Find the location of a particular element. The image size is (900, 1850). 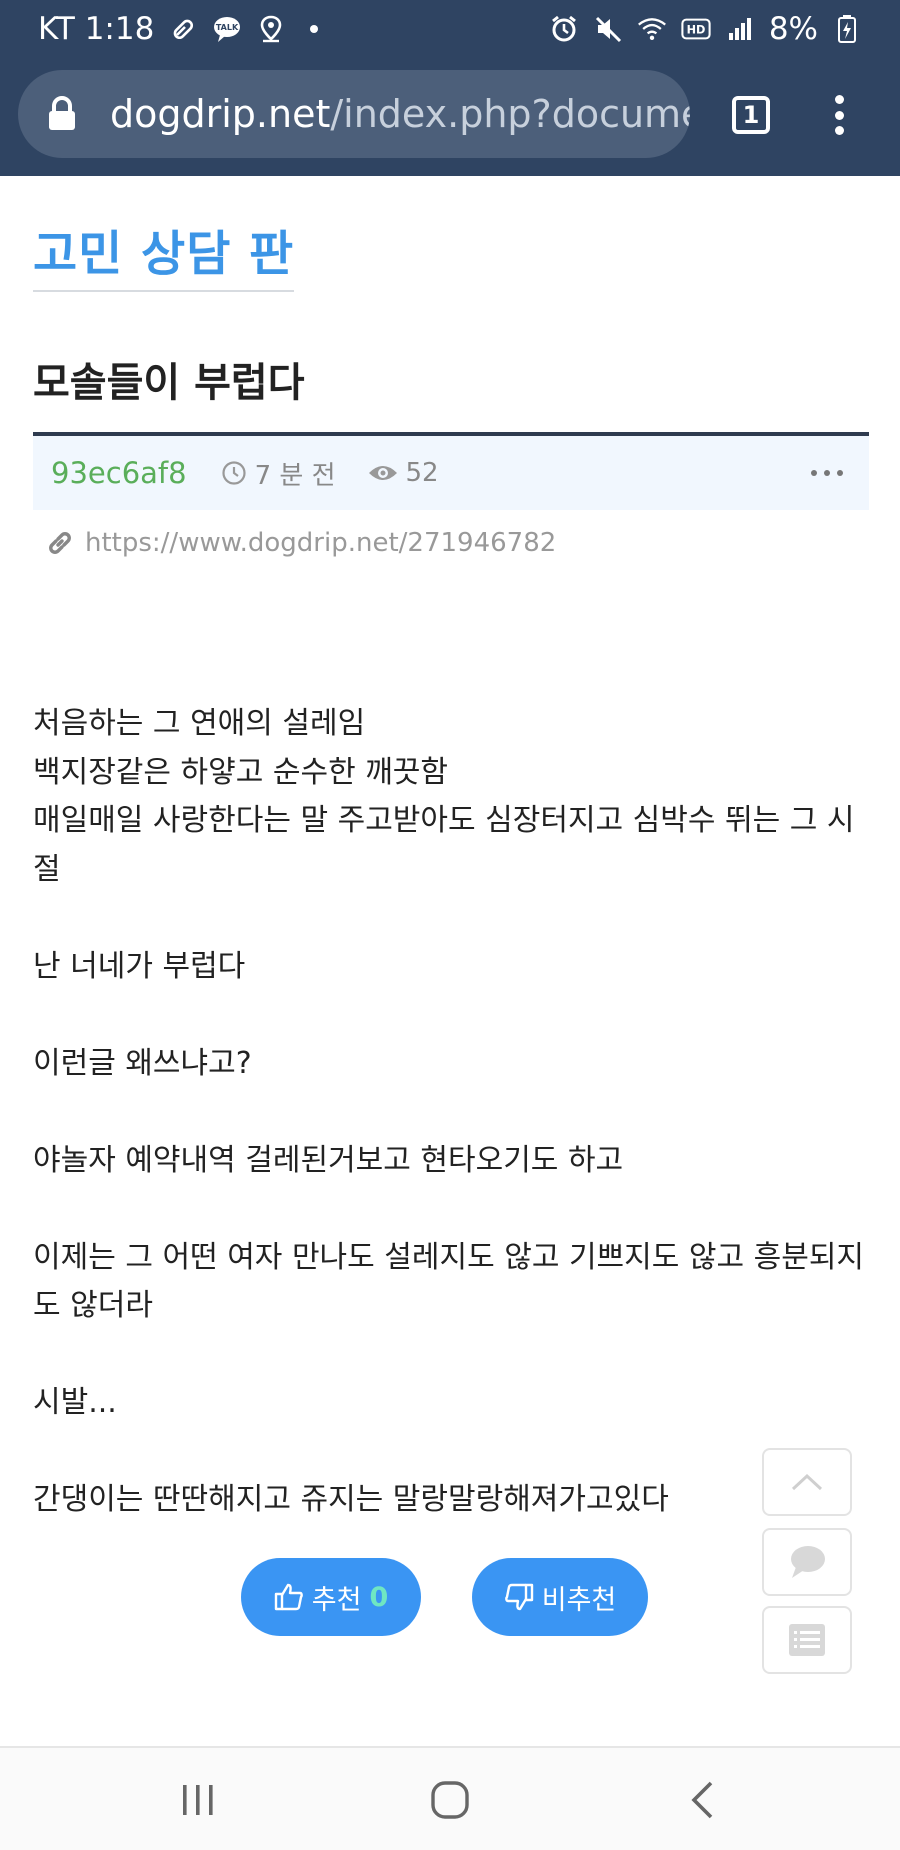

alarm-icon is located at coordinates (564, 29).